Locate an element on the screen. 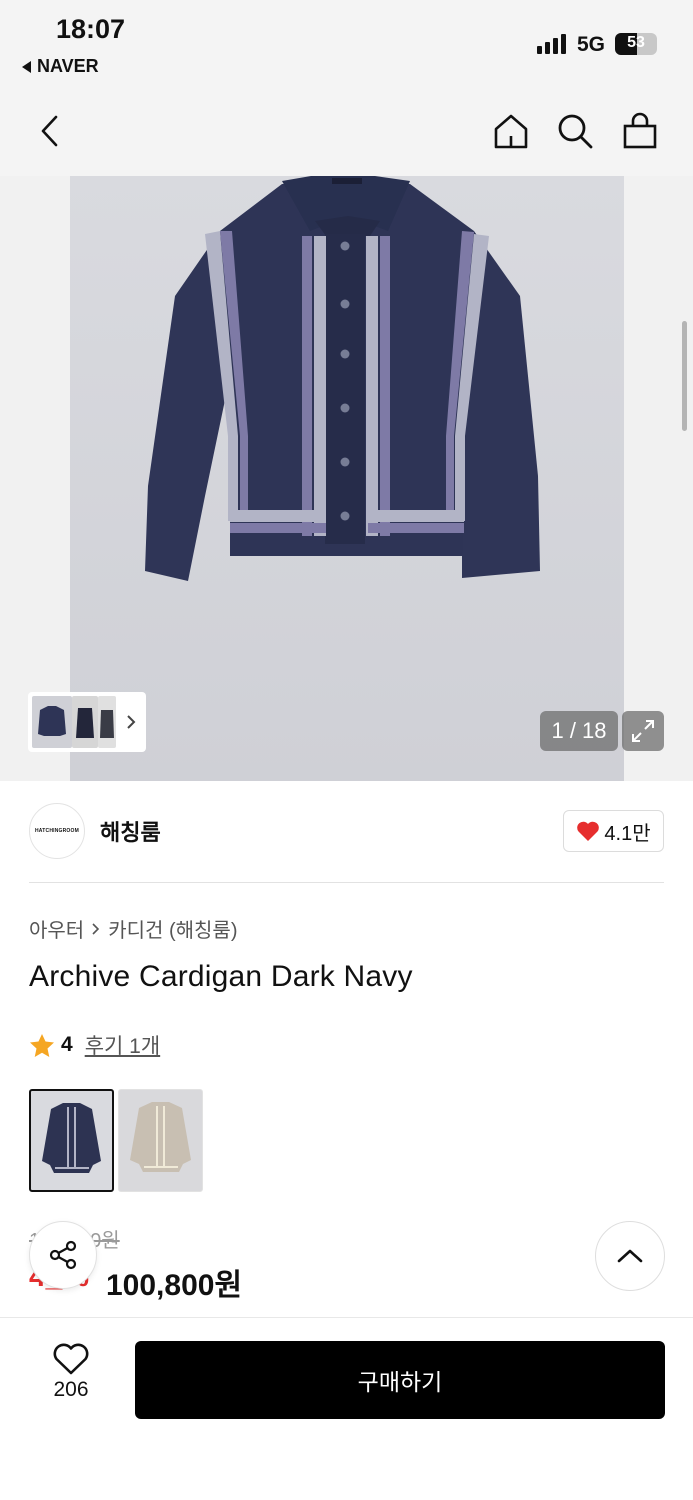  navy-cardigan-thumbnail is located at coordinates (71, 1138).